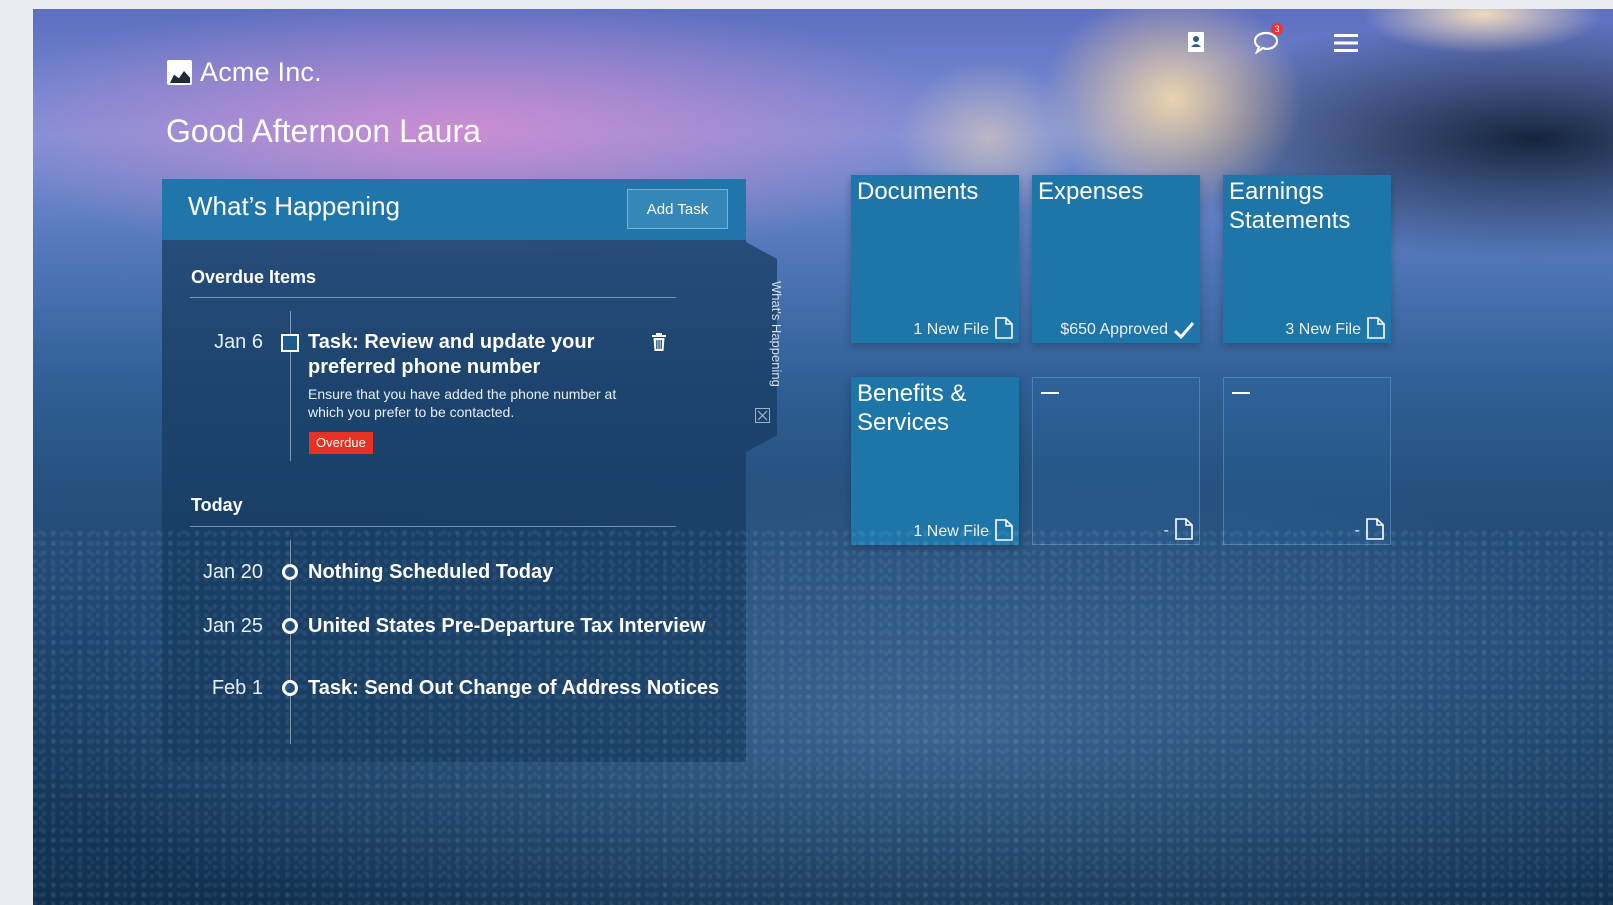 Image resolution: width=1613 pixels, height=905 pixels. I want to click on task-checkbox, so click(290, 343).